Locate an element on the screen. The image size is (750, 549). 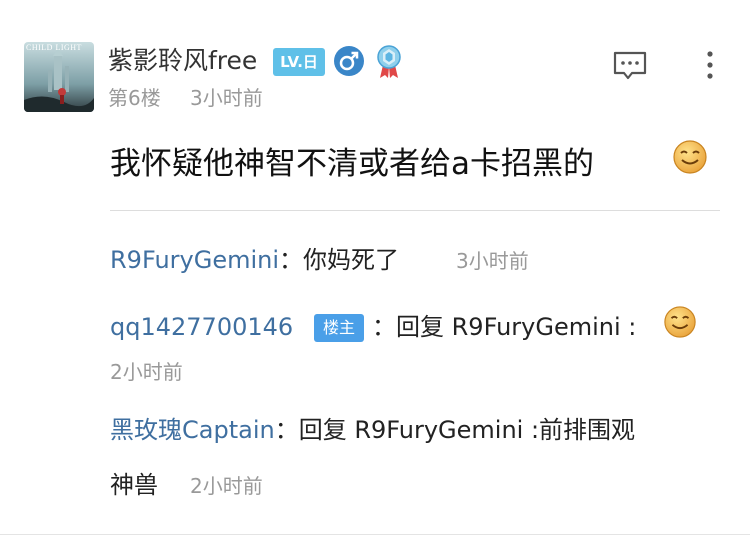
reply-continuation: 神兽 is located at coordinates (134, 485).